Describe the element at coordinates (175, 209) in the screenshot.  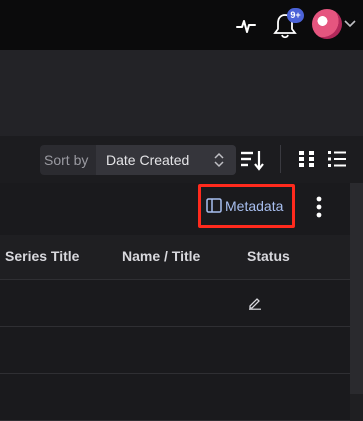
I see `metadata-bar` at that location.